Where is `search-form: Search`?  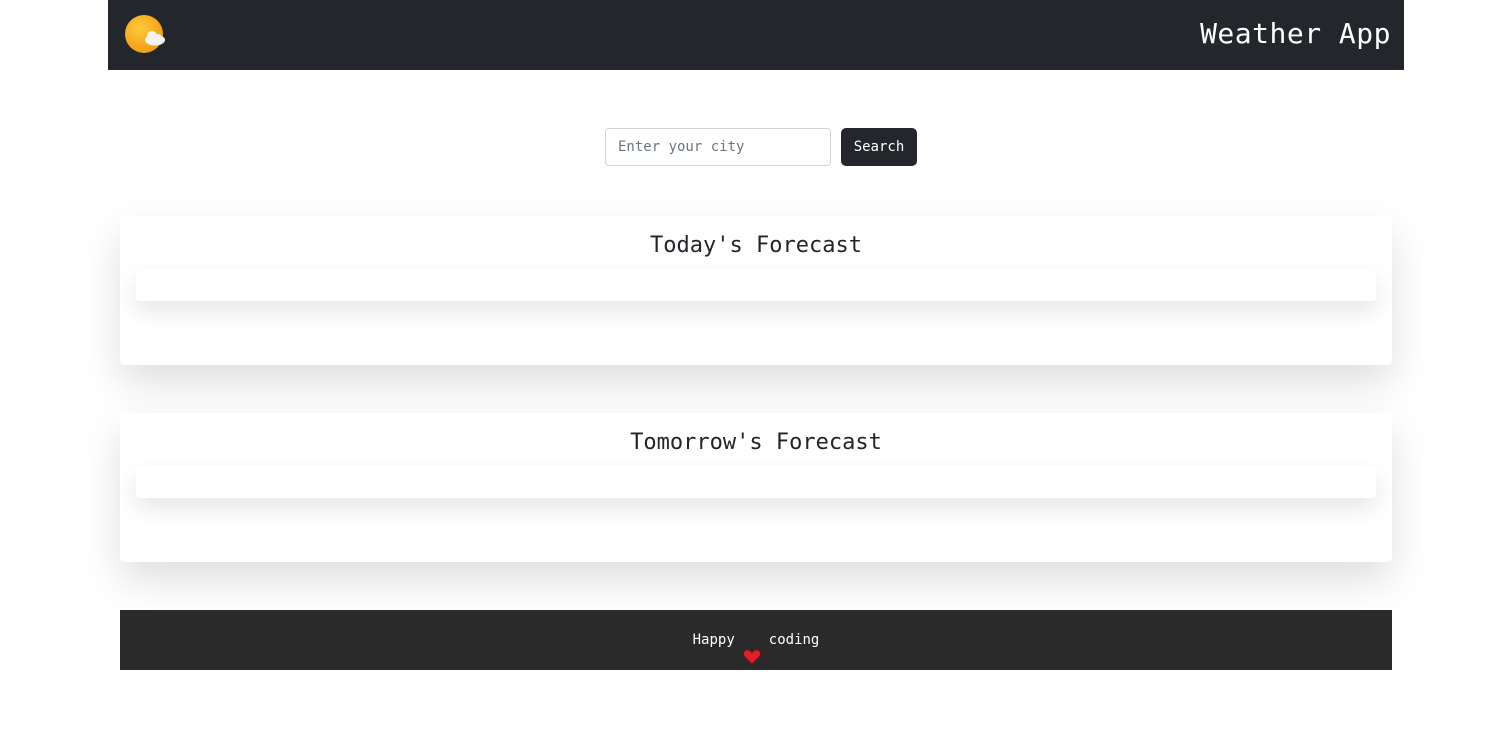
search-form: Search is located at coordinates (765, 147).